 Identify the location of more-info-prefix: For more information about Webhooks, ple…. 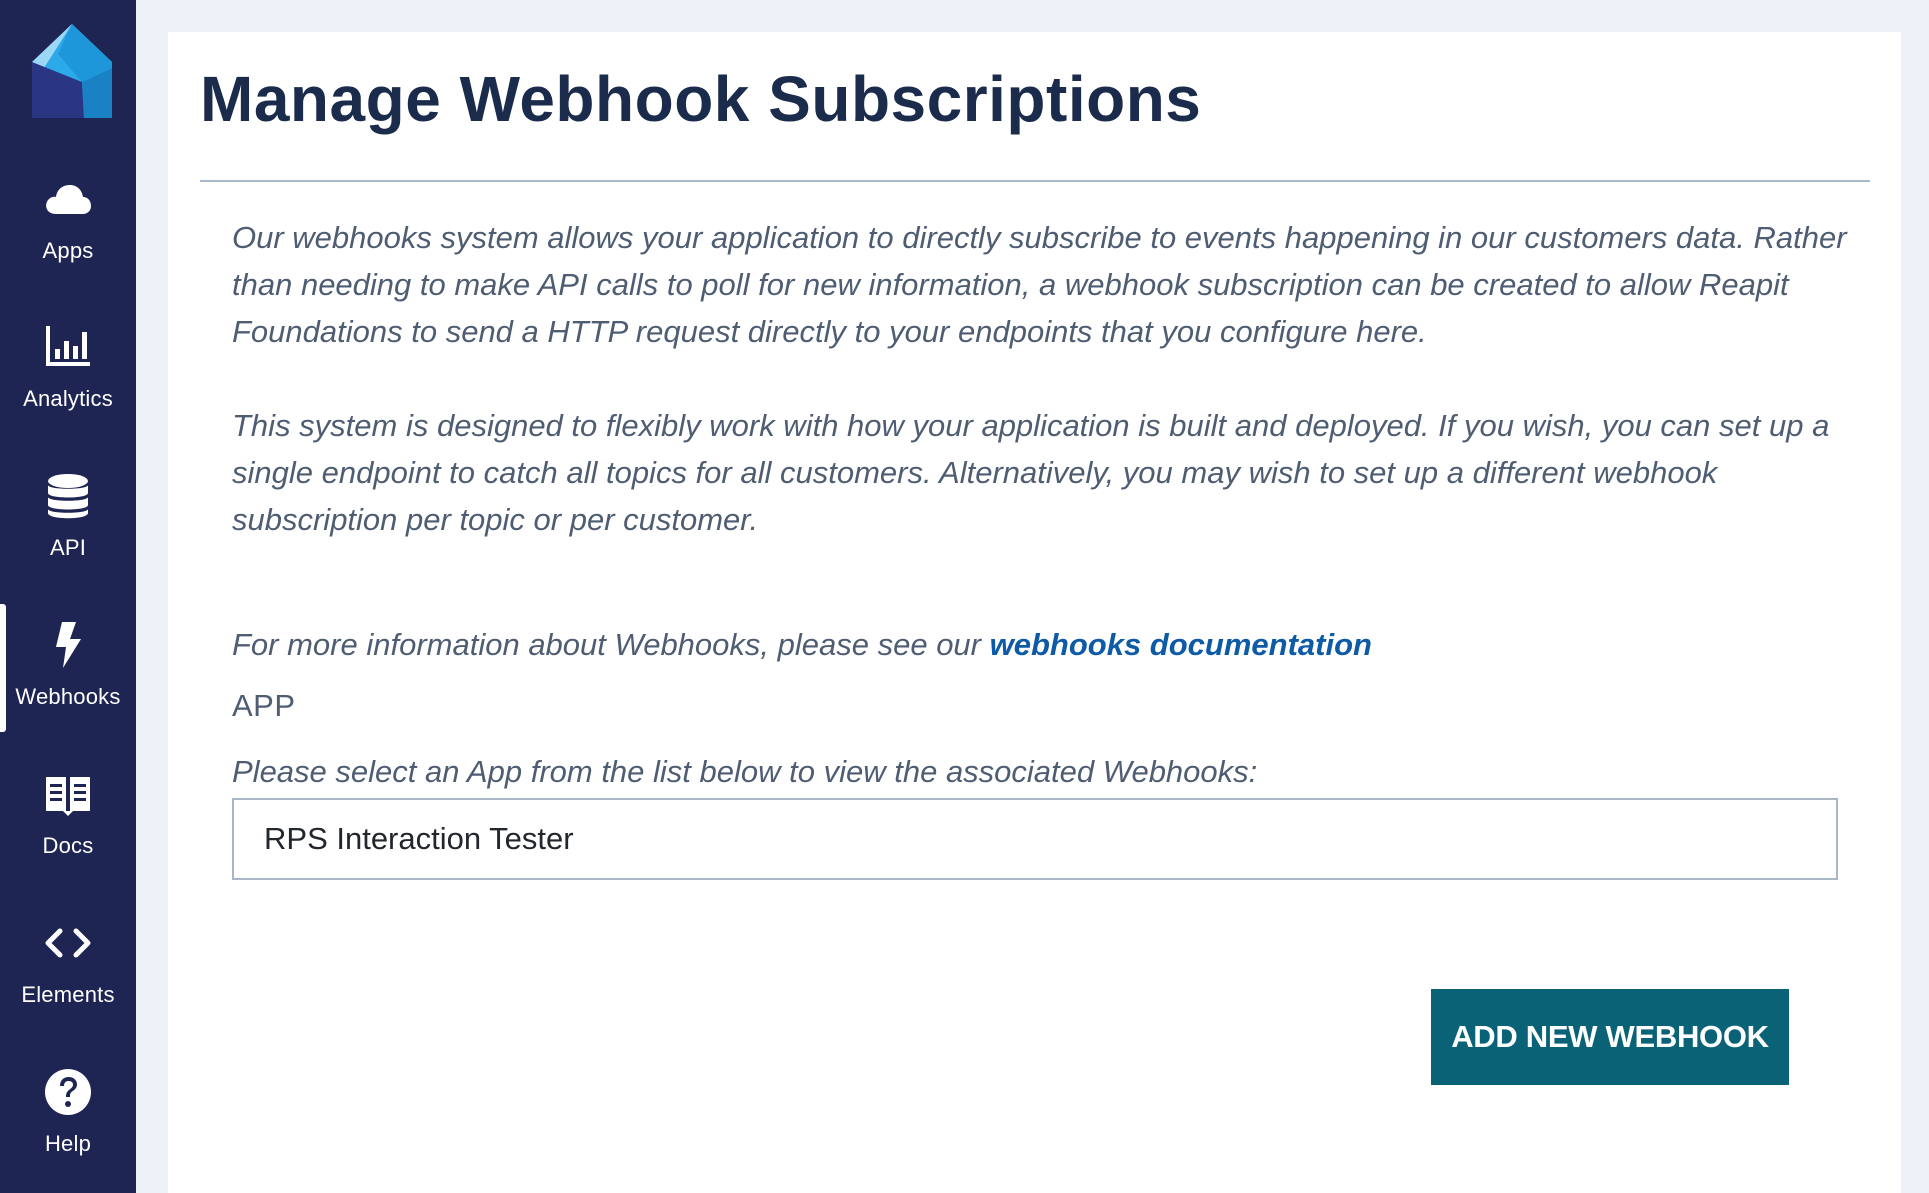
(611, 644).